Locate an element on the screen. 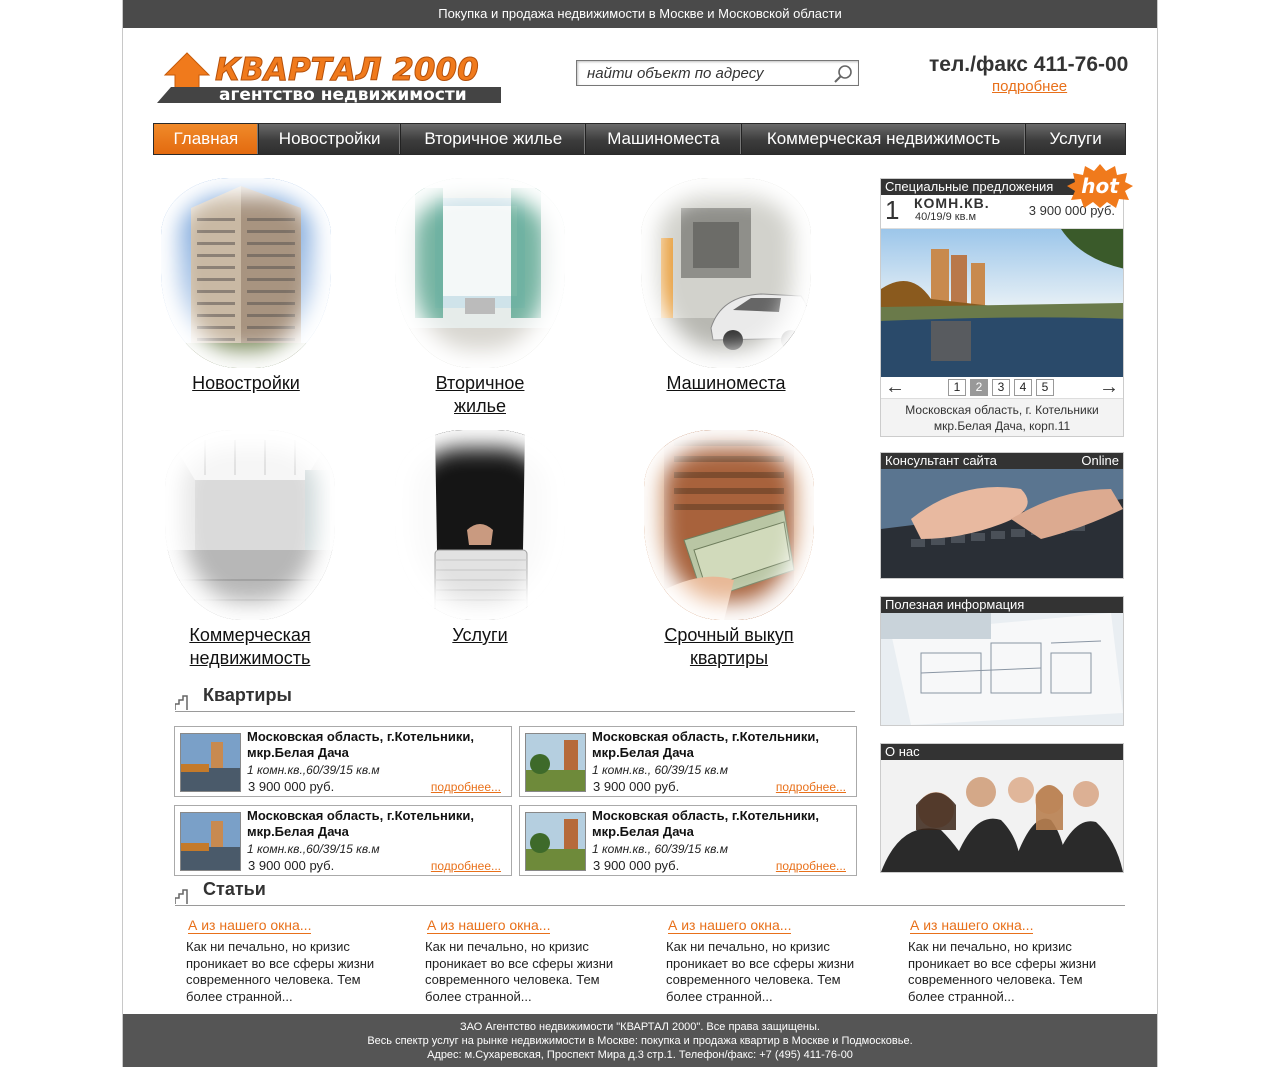 This screenshot has height=1067, width=1280. useful-info-box: Полезная информация is located at coordinates (1002, 661).